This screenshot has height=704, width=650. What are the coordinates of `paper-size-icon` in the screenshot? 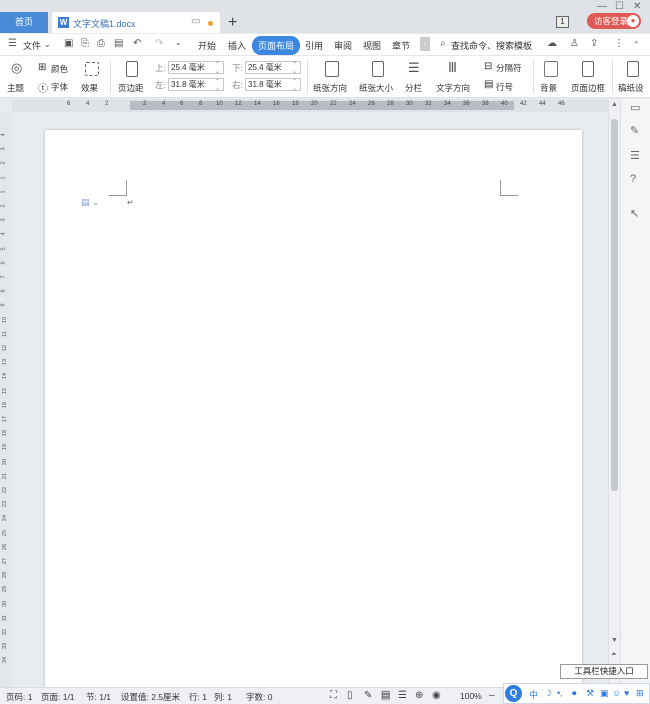 It's located at (378, 69).